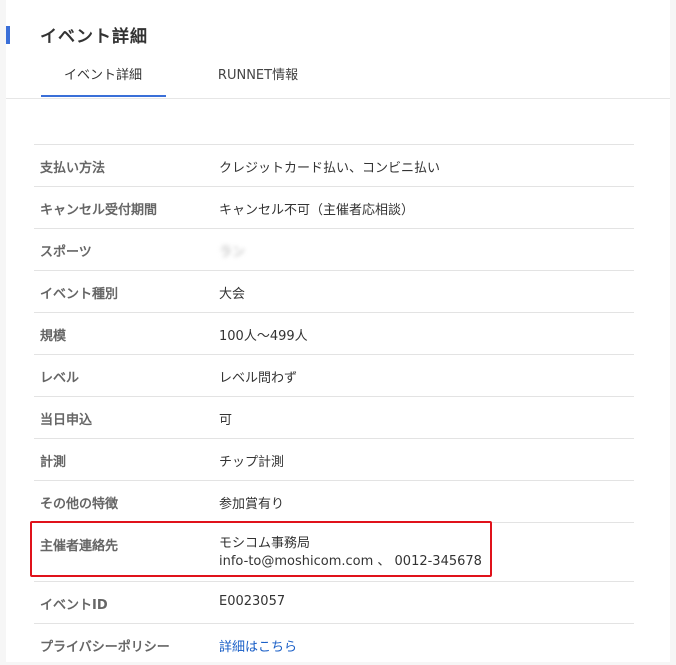 The image size is (676, 665). Describe the element at coordinates (265, 543) in the screenshot. I see `organizer-name: モシコム事務局` at that location.